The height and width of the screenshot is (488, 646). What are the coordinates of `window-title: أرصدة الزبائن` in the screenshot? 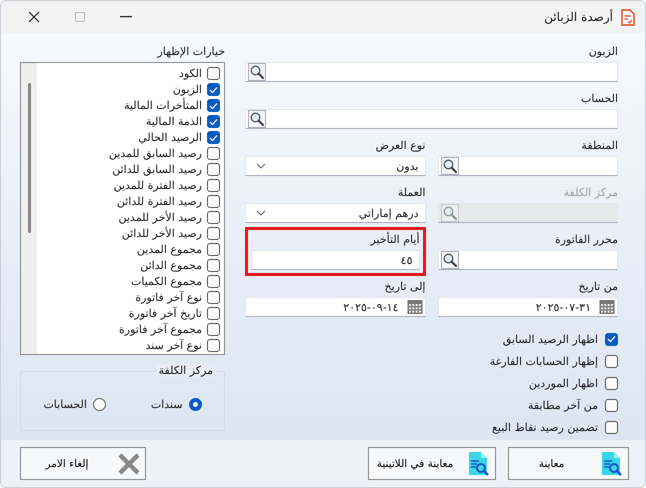 It's located at (578, 17).